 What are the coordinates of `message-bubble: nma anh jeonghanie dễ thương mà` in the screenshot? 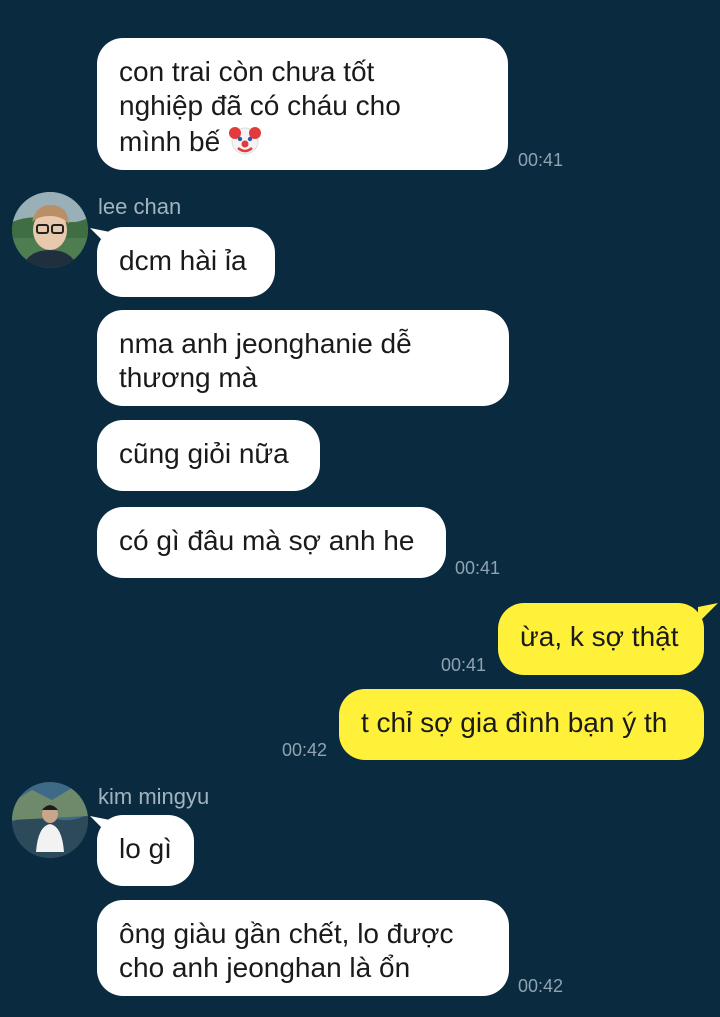 It's located at (303, 358).